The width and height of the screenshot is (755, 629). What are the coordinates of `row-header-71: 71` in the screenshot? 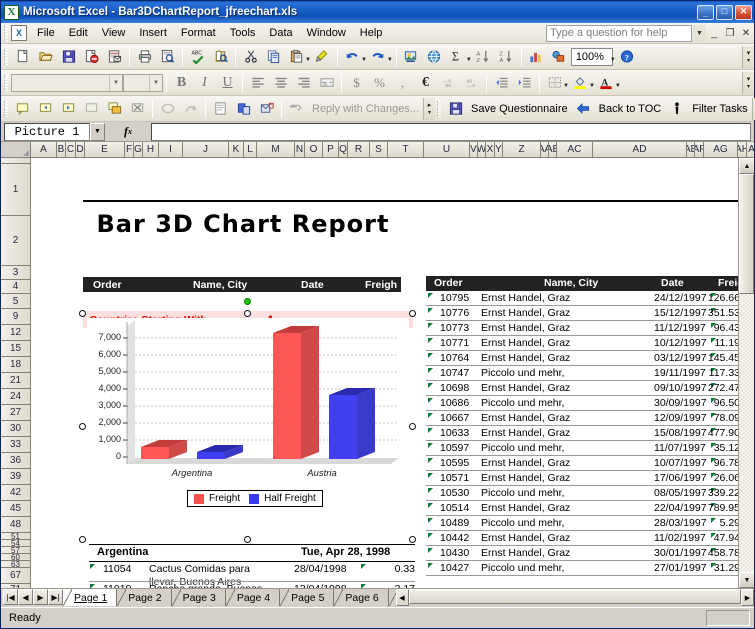 It's located at (16, 586).